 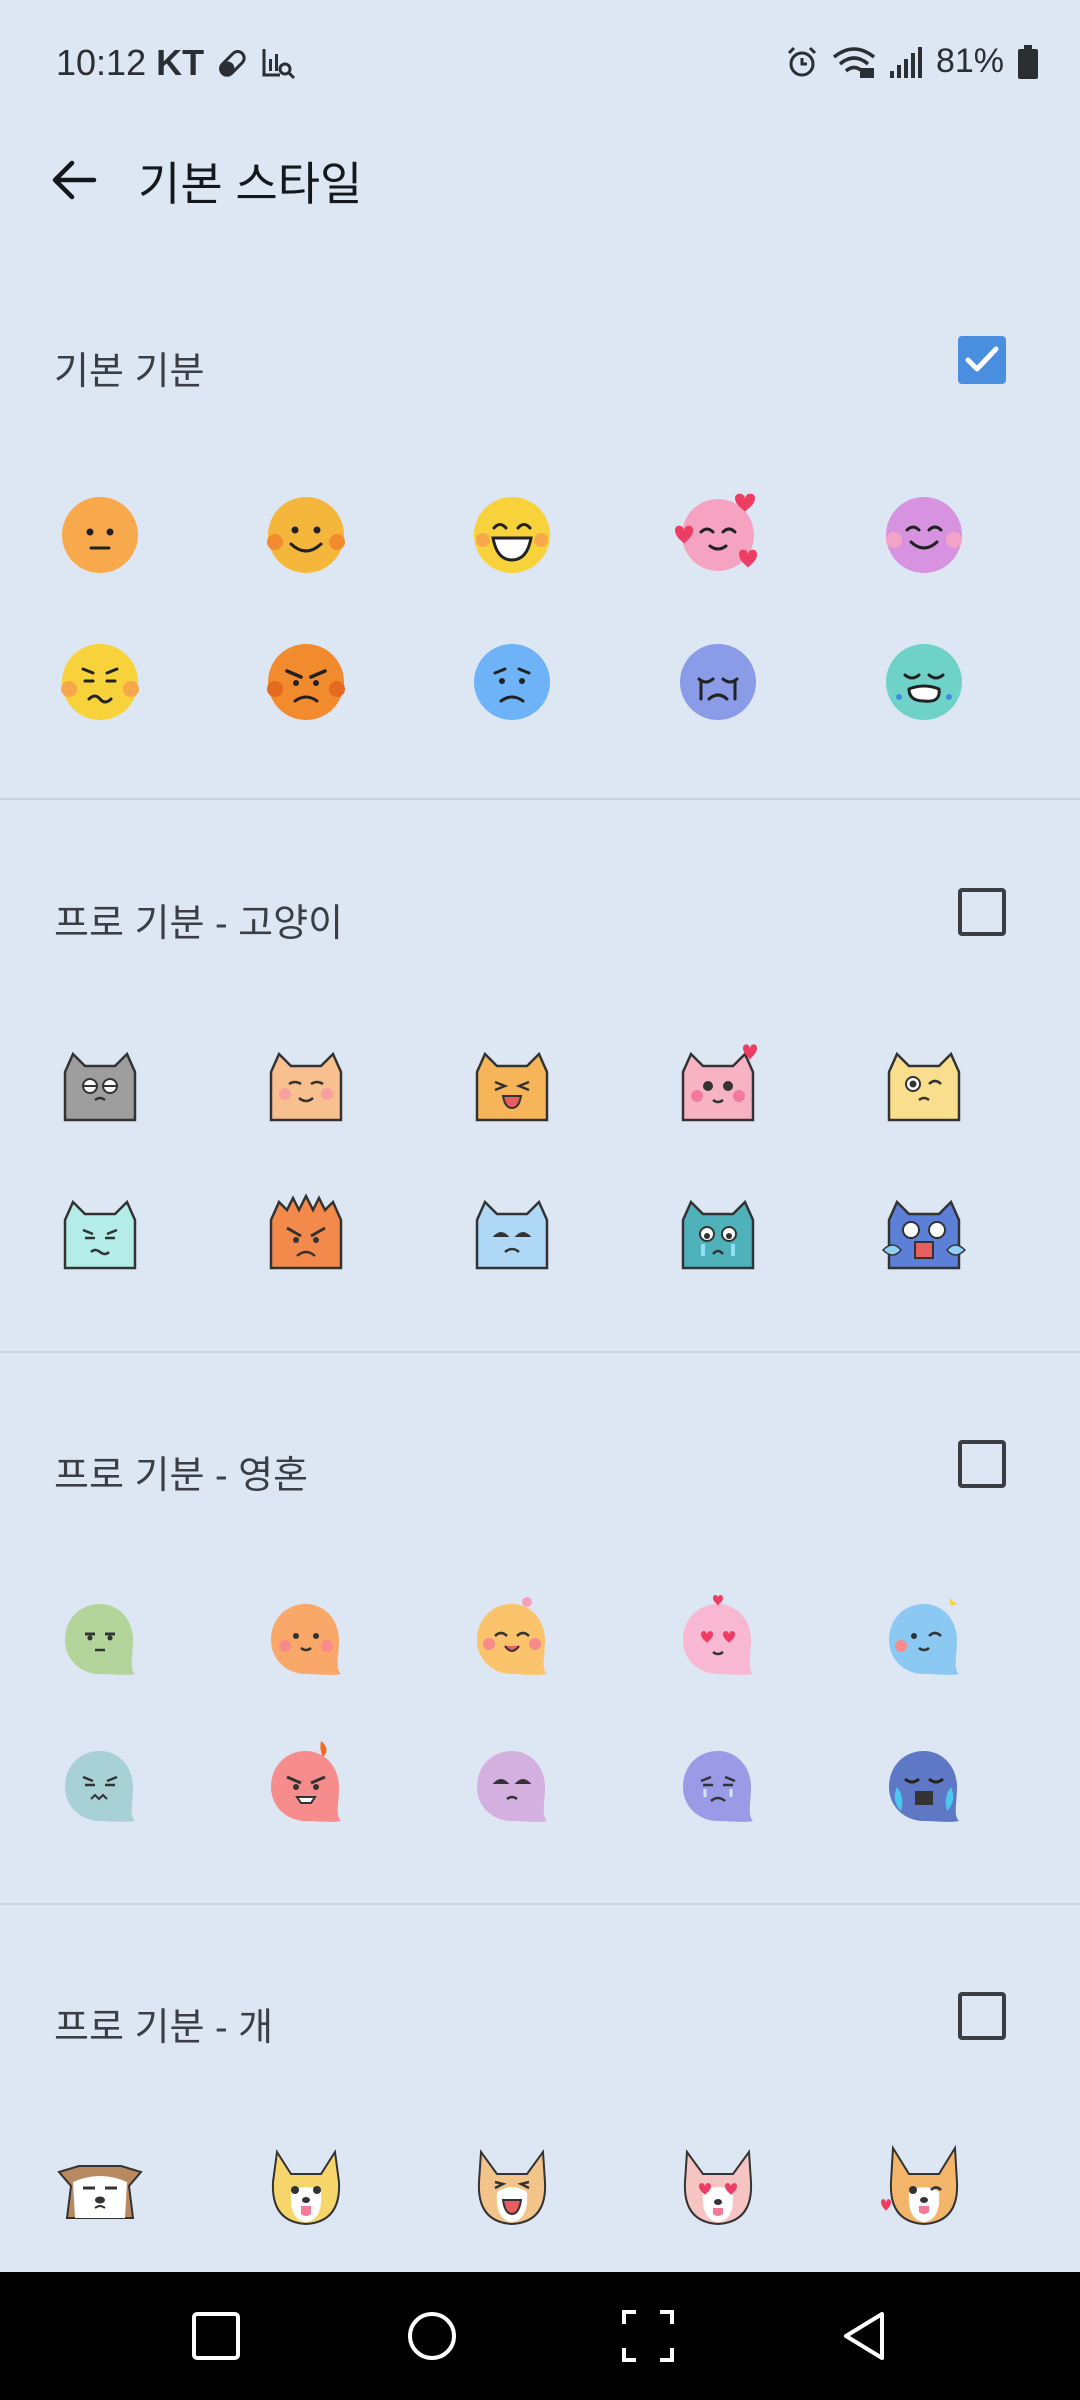 I want to click on ghost-wink-icon, so click(x=924, y=1639).